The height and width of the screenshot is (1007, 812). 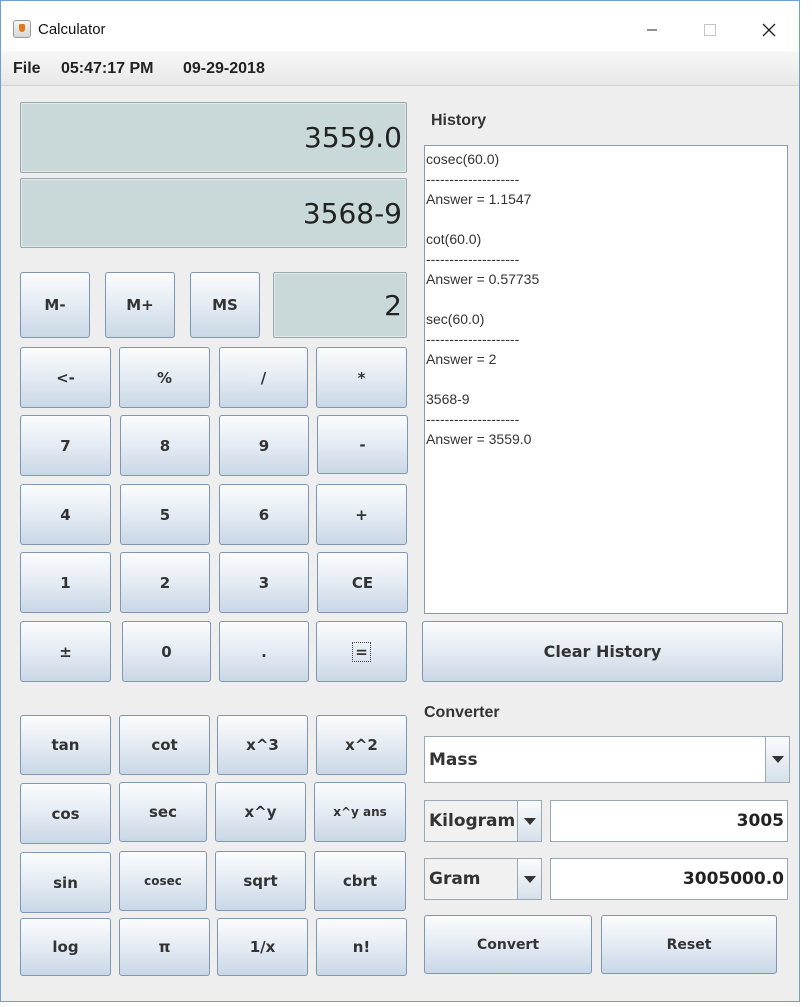 What do you see at coordinates (72, 29) in the screenshot?
I see `window-title: Calculator` at bounding box center [72, 29].